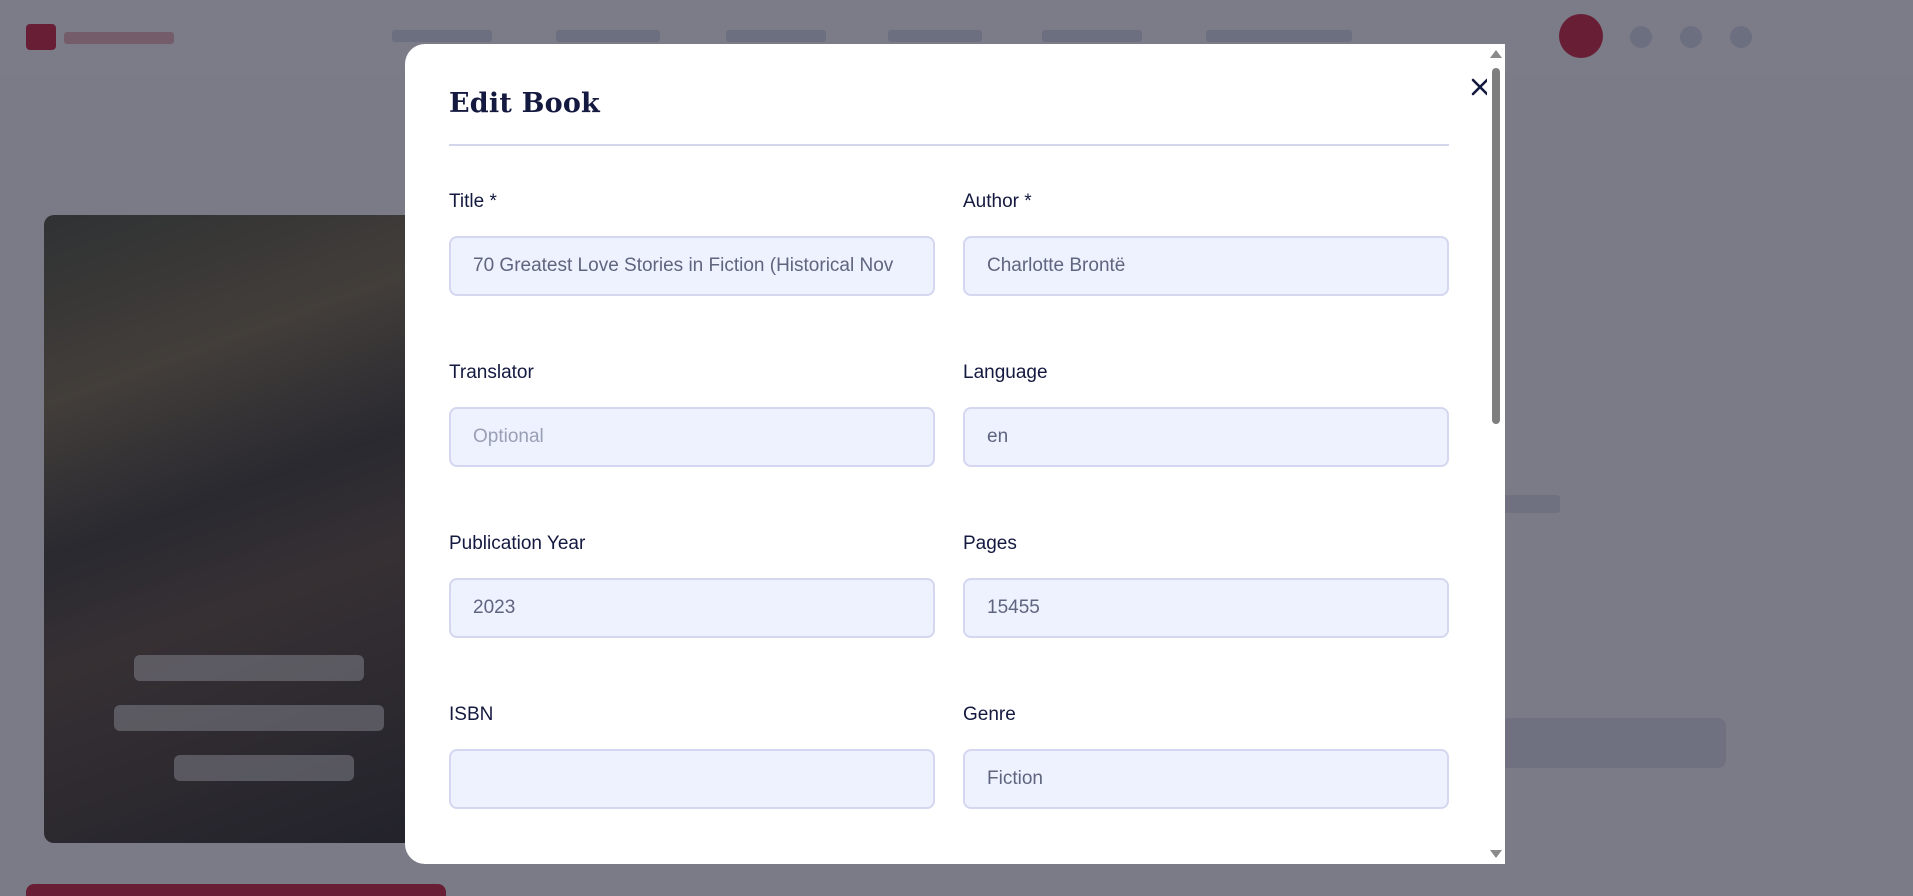 The width and height of the screenshot is (1913, 896). What do you see at coordinates (524, 103) in the screenshot?
I see `modal-title: Edit Book` at bounding box center [524, 103].